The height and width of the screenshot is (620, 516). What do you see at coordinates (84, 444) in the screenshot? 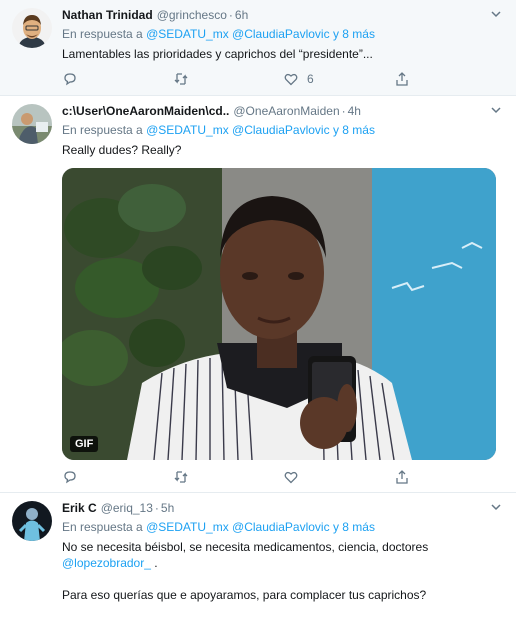
I see `gif-badge: GIF` at bounding box center [84, 444].